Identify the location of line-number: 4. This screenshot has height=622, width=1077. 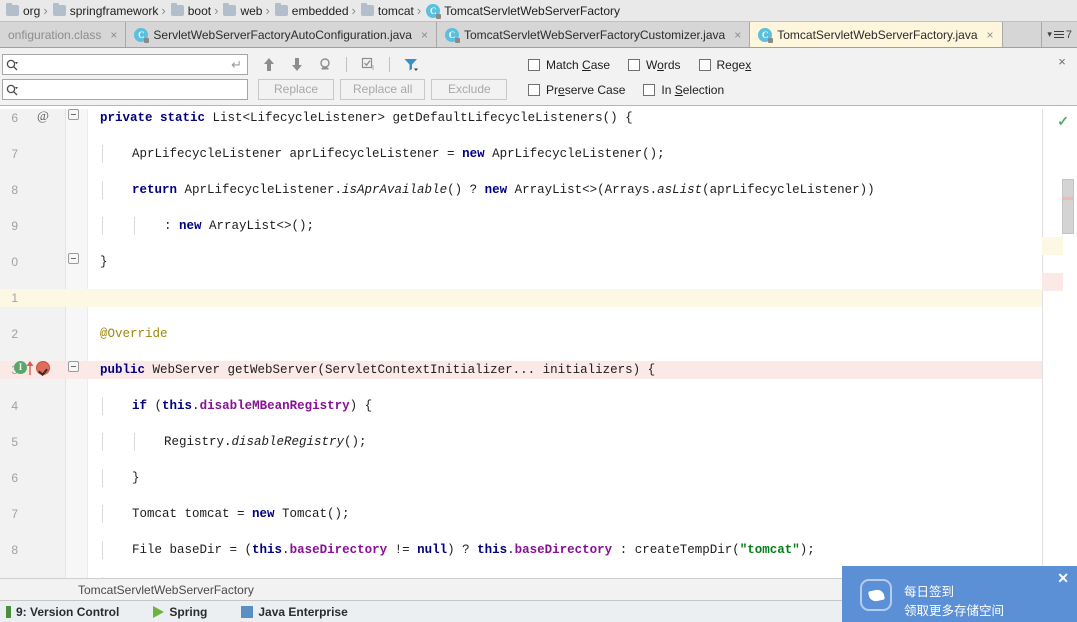
(9, 406).